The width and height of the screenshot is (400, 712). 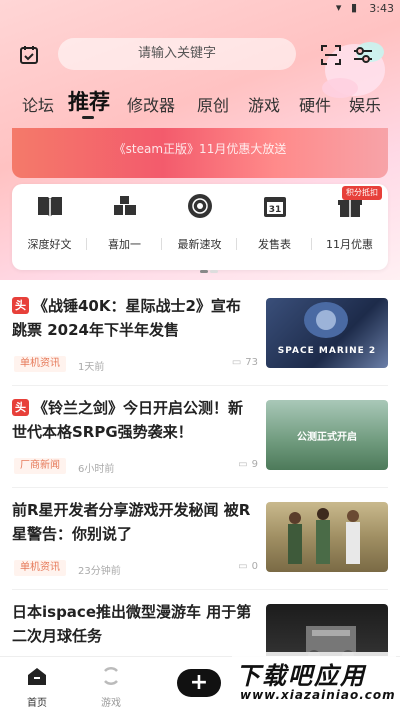 What do you see at coordinates (274, 227) in the screenshot?
I see `quick-action-release-schedule: 31 发售表` at bounding box center [274, 227].